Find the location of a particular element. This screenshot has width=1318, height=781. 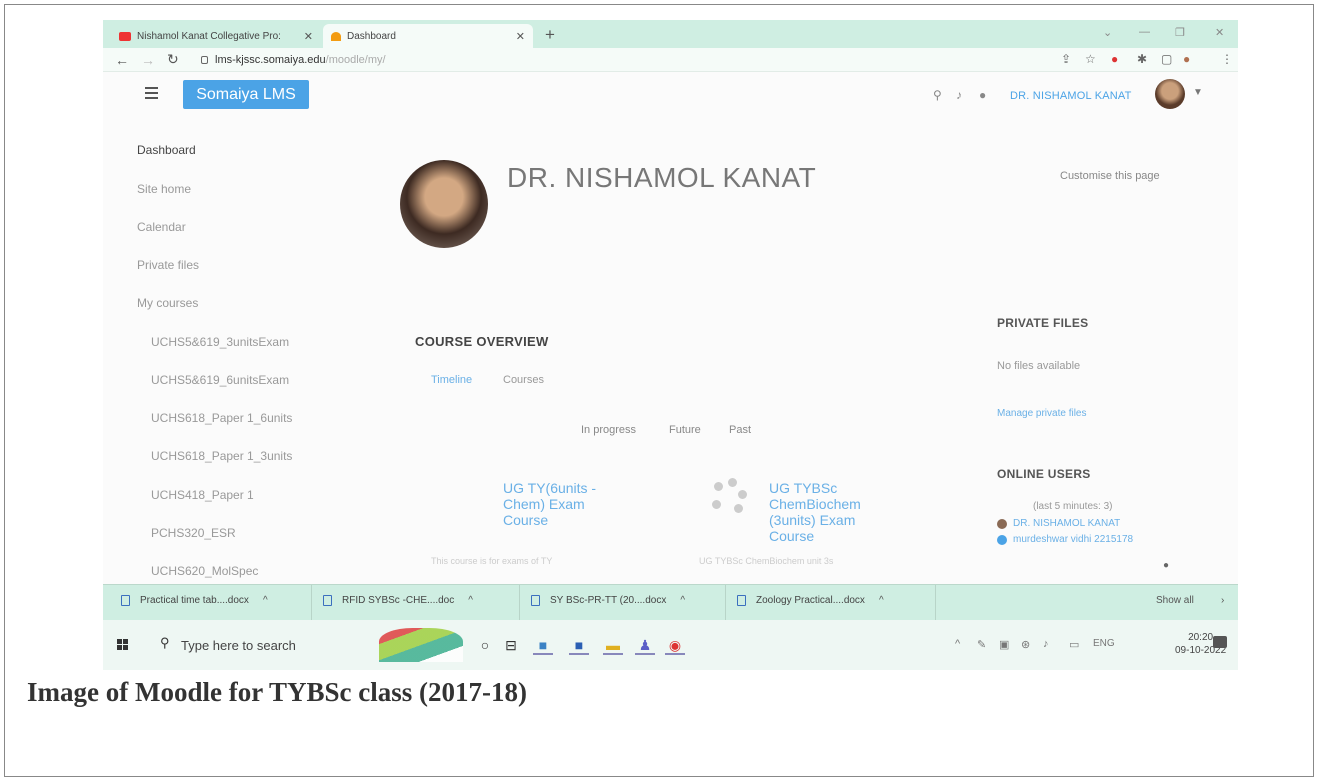

minimize-icon: — is located at coordinates (1144, 32).